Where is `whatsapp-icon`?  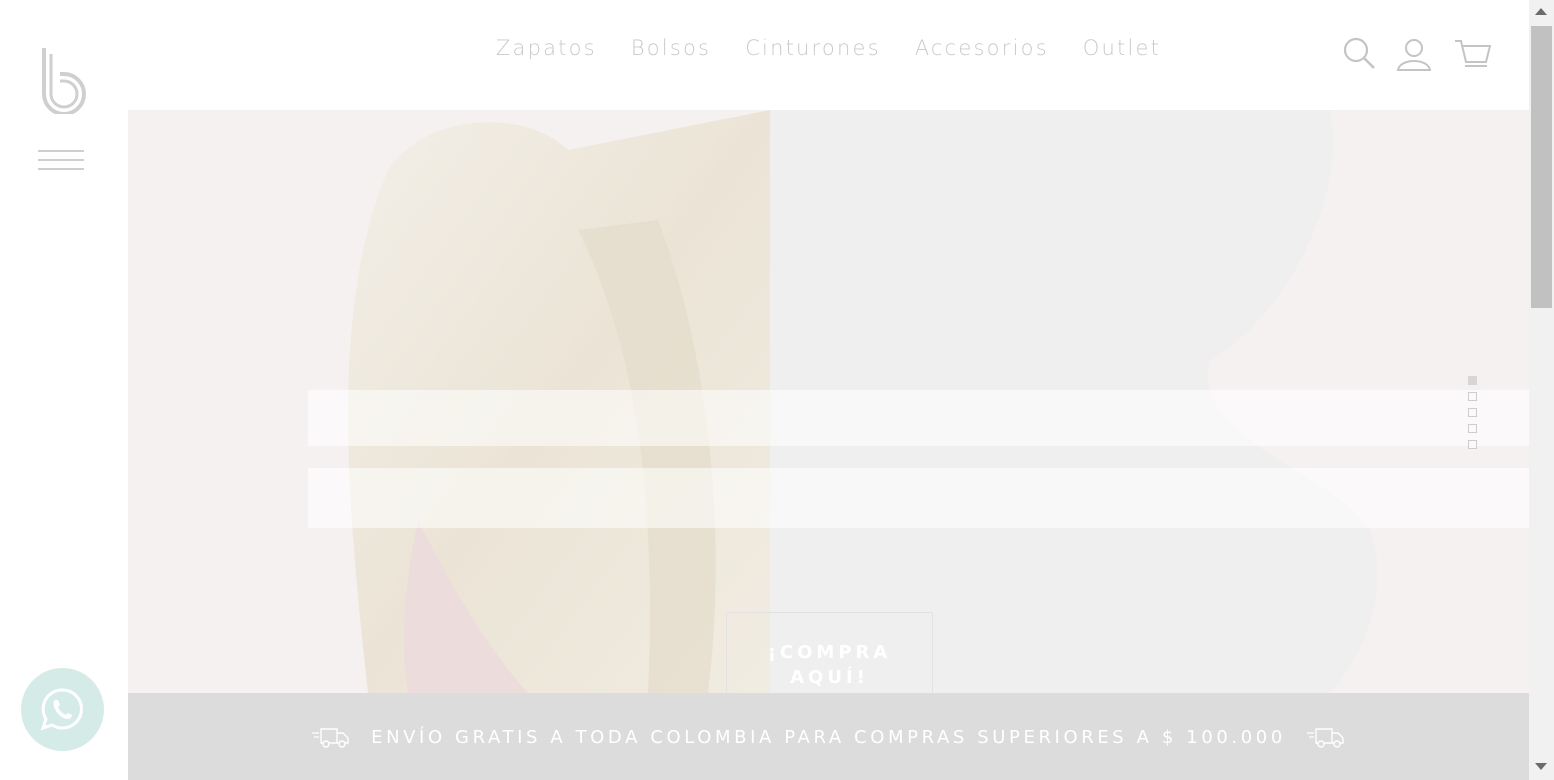
whatsapp-icon is located at coordinates (61, 709).